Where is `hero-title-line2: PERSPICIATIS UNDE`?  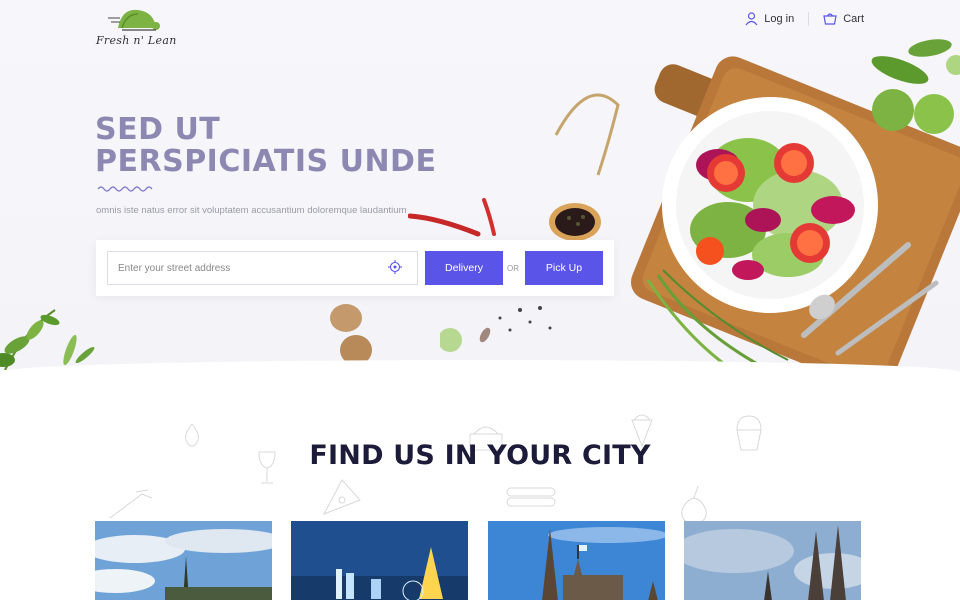 hero-title-line2: PERSPICIATIS UNDE is located at coordinates (266, 161).